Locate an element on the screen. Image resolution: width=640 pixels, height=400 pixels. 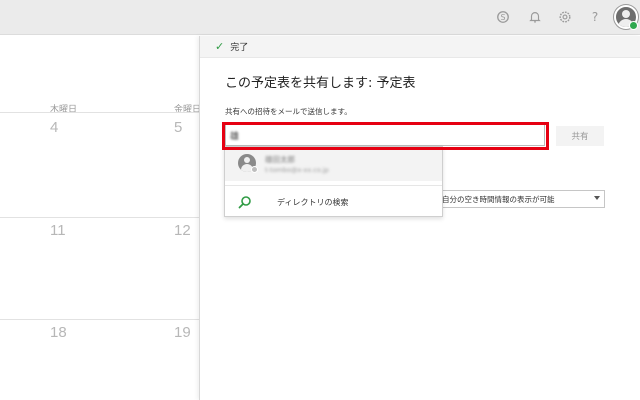
share-button: 共有 is located at coordinates (580, 136).